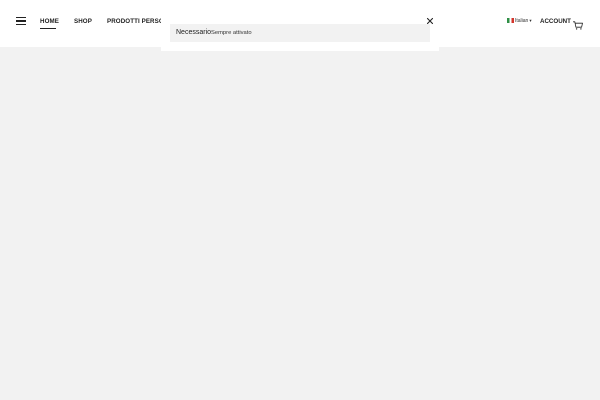  I want to click on account-link: ACCOUNT, so click(555, 21).